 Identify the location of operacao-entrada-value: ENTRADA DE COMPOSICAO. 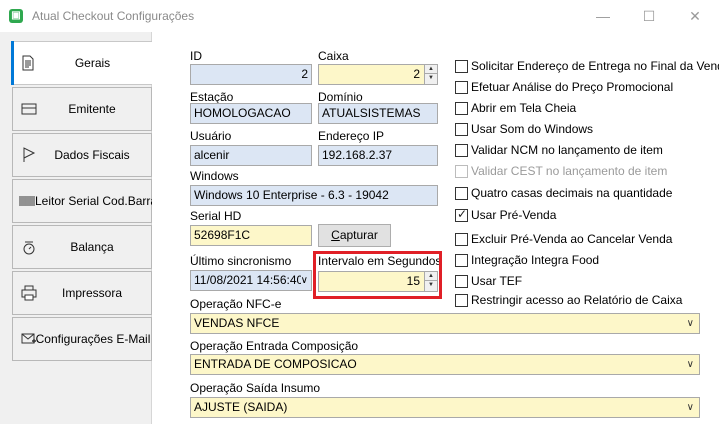
(275, 364).